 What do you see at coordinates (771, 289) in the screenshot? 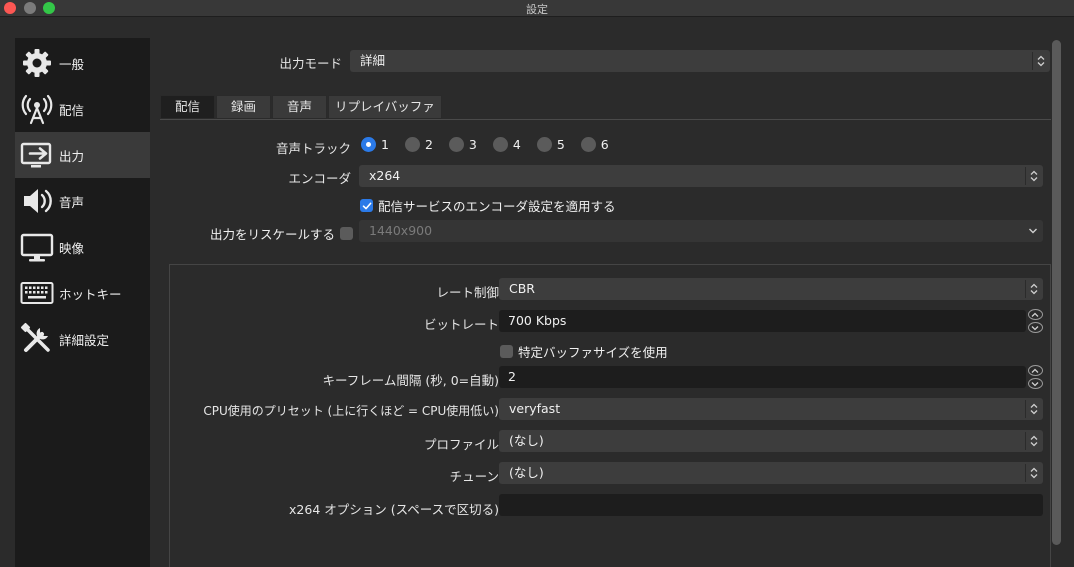
I see `rate-control-select: CBR` at bounding box center [771, 289].